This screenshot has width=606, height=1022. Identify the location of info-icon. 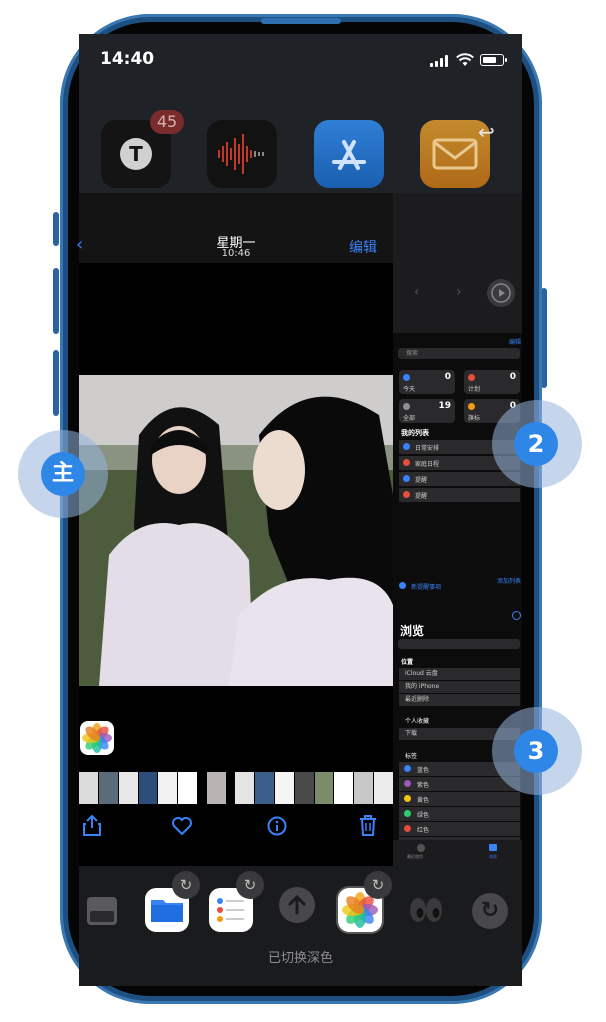
(277, 828).